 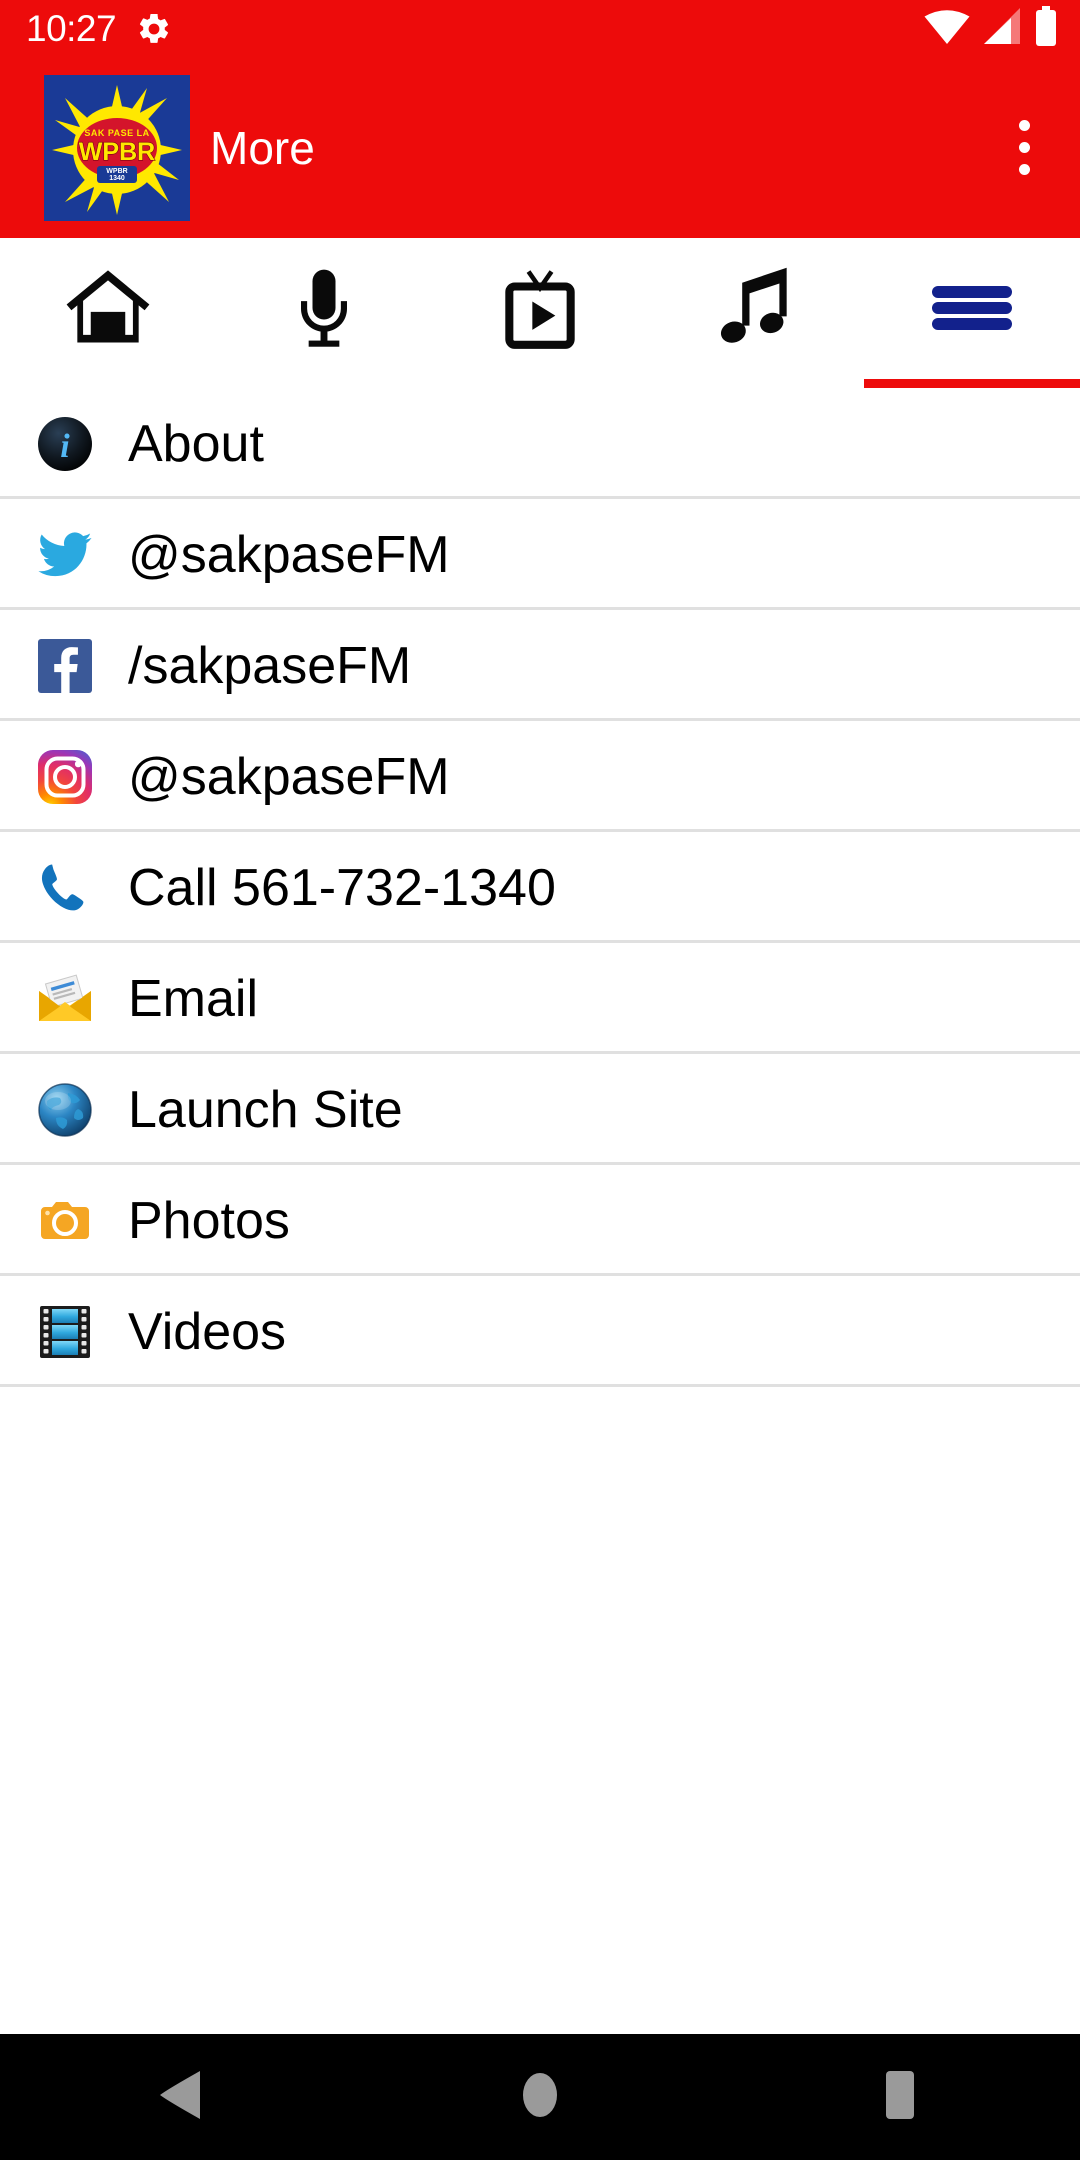 I want to click on nav-home-button, so click(x=540, y=2097).